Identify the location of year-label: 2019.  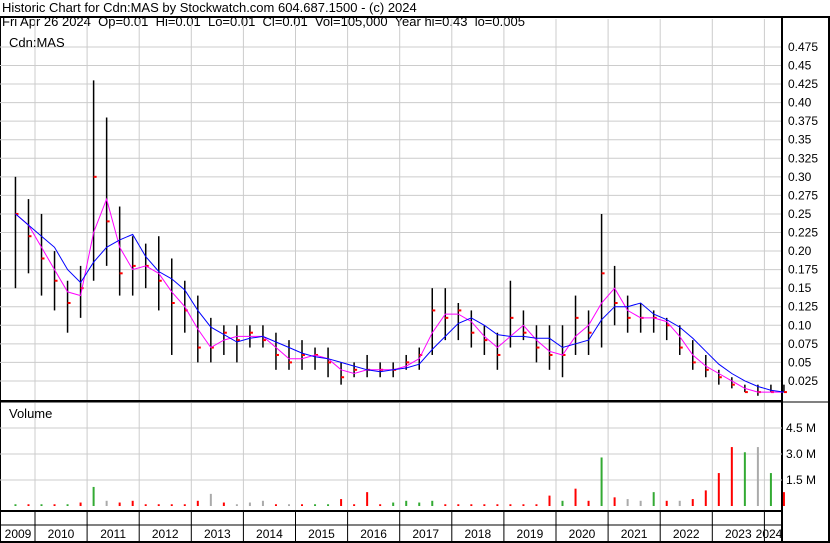
(530, 534).